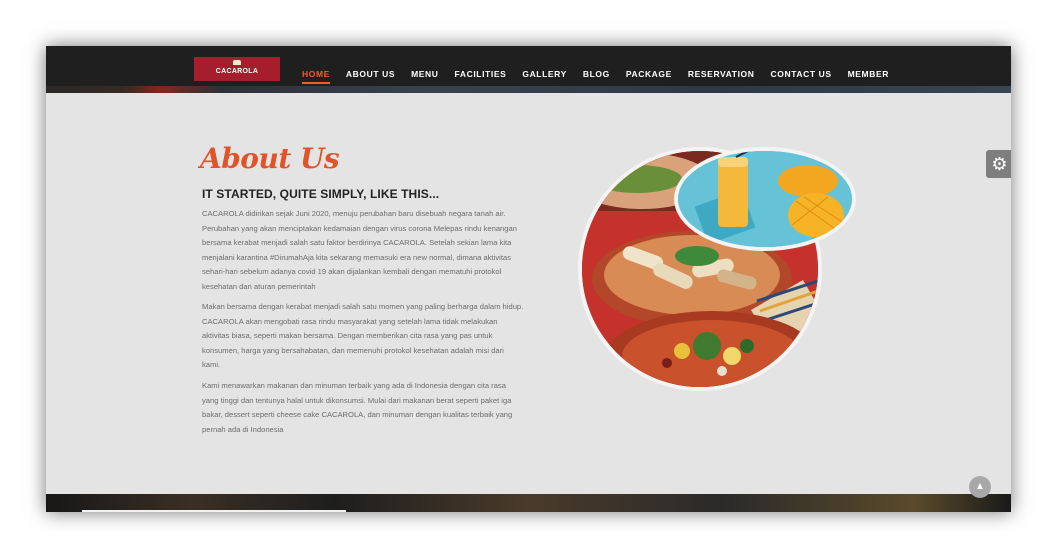  What do you see at coordinates (721, 74) in the screenshot?
I see `nav-reservation: RESERVATION` at bounding box center [721, 74].